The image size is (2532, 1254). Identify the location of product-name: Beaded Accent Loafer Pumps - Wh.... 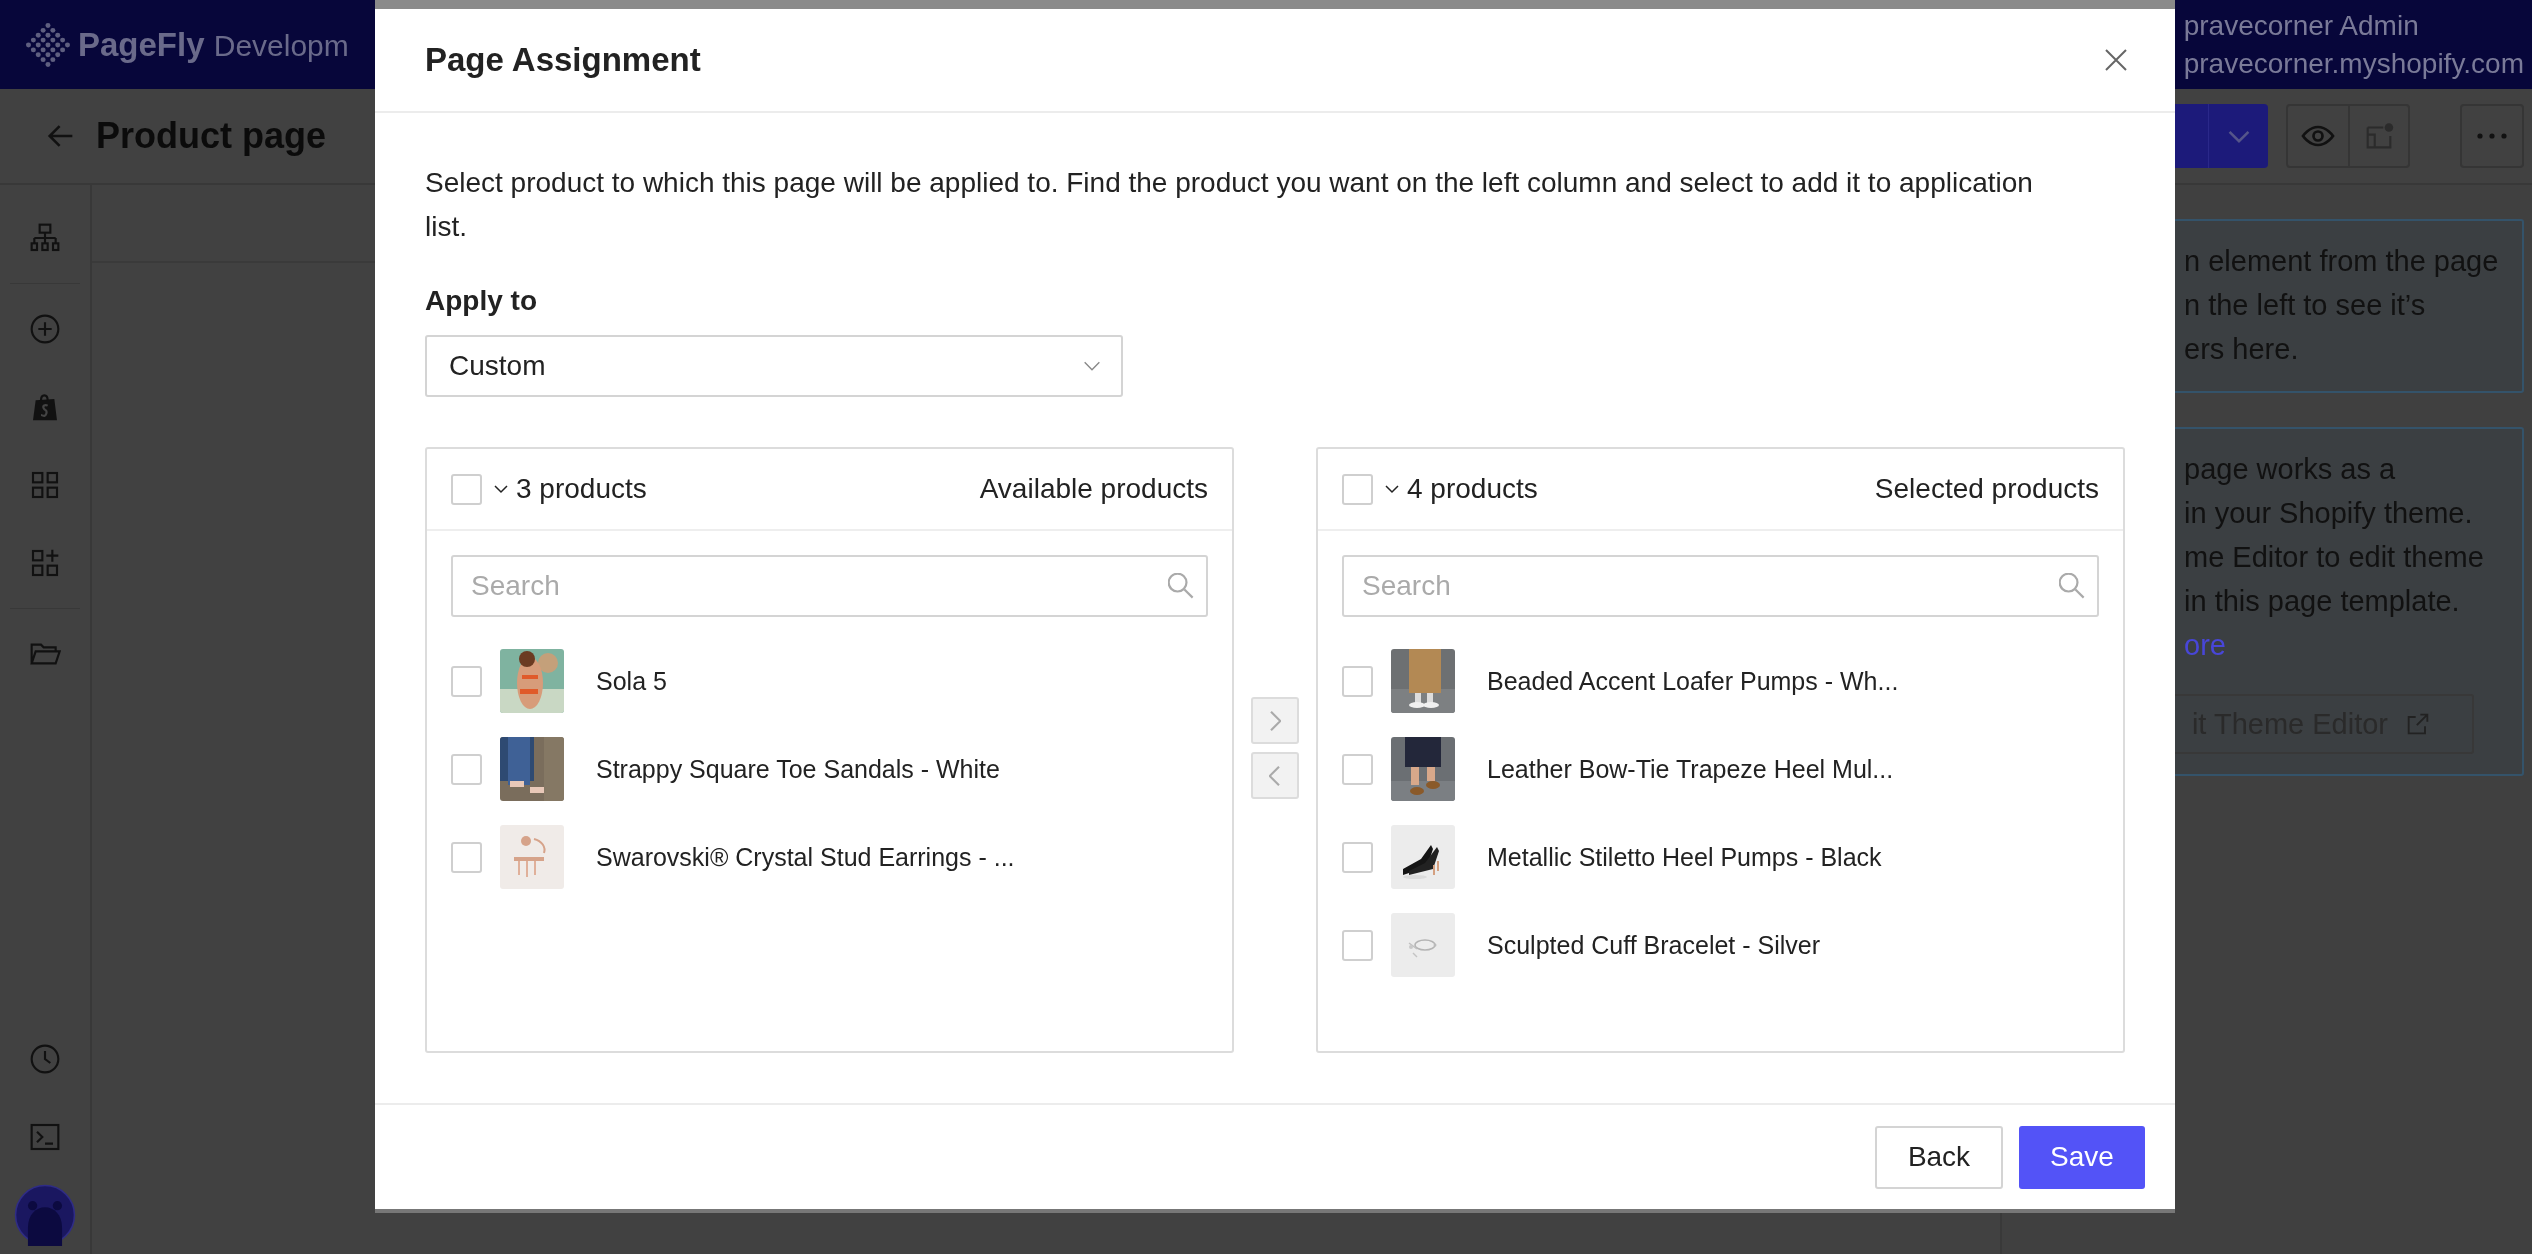
(1693, 681).